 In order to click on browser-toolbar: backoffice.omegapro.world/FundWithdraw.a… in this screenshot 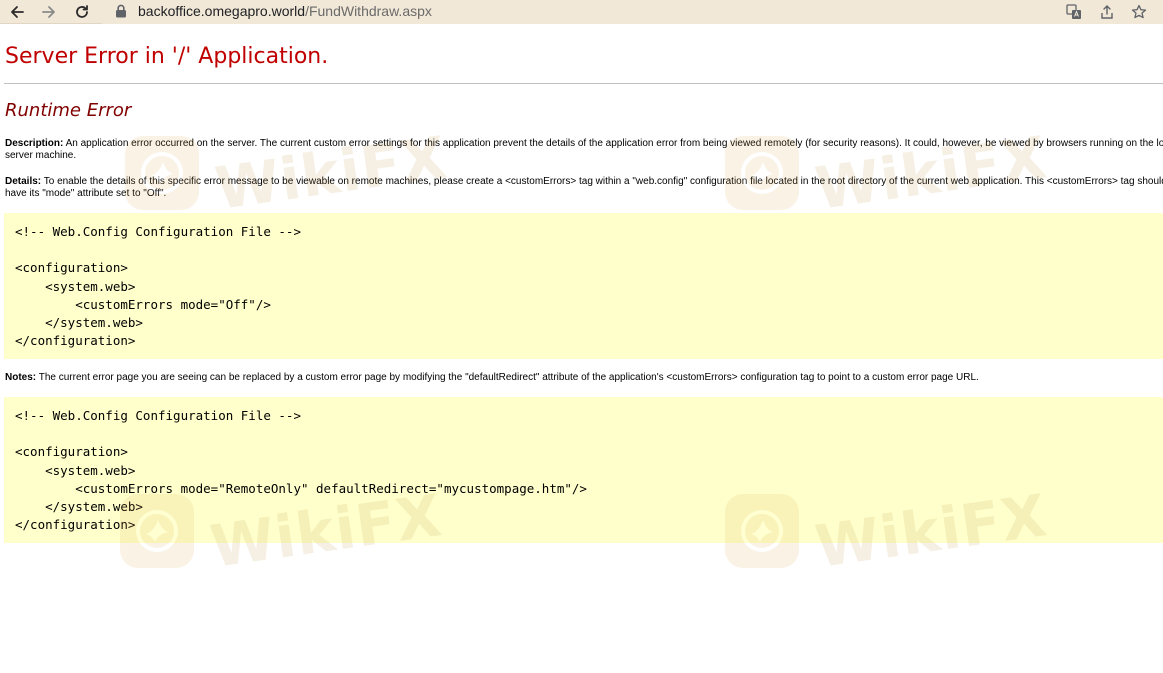, I will do `click(581, 12)`.